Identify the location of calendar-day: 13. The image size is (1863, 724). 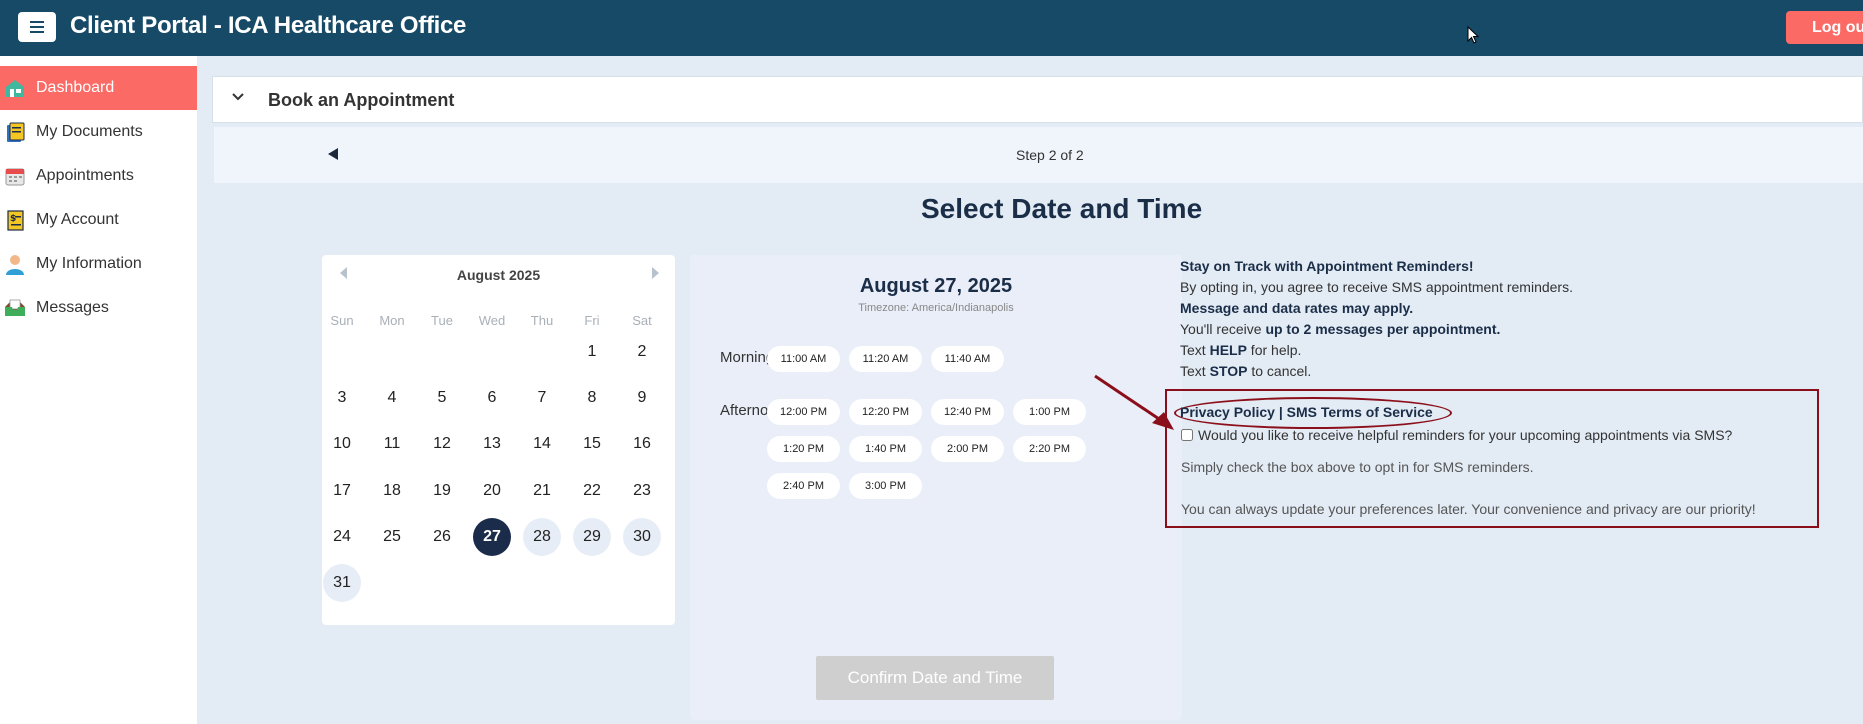
(492, 444).